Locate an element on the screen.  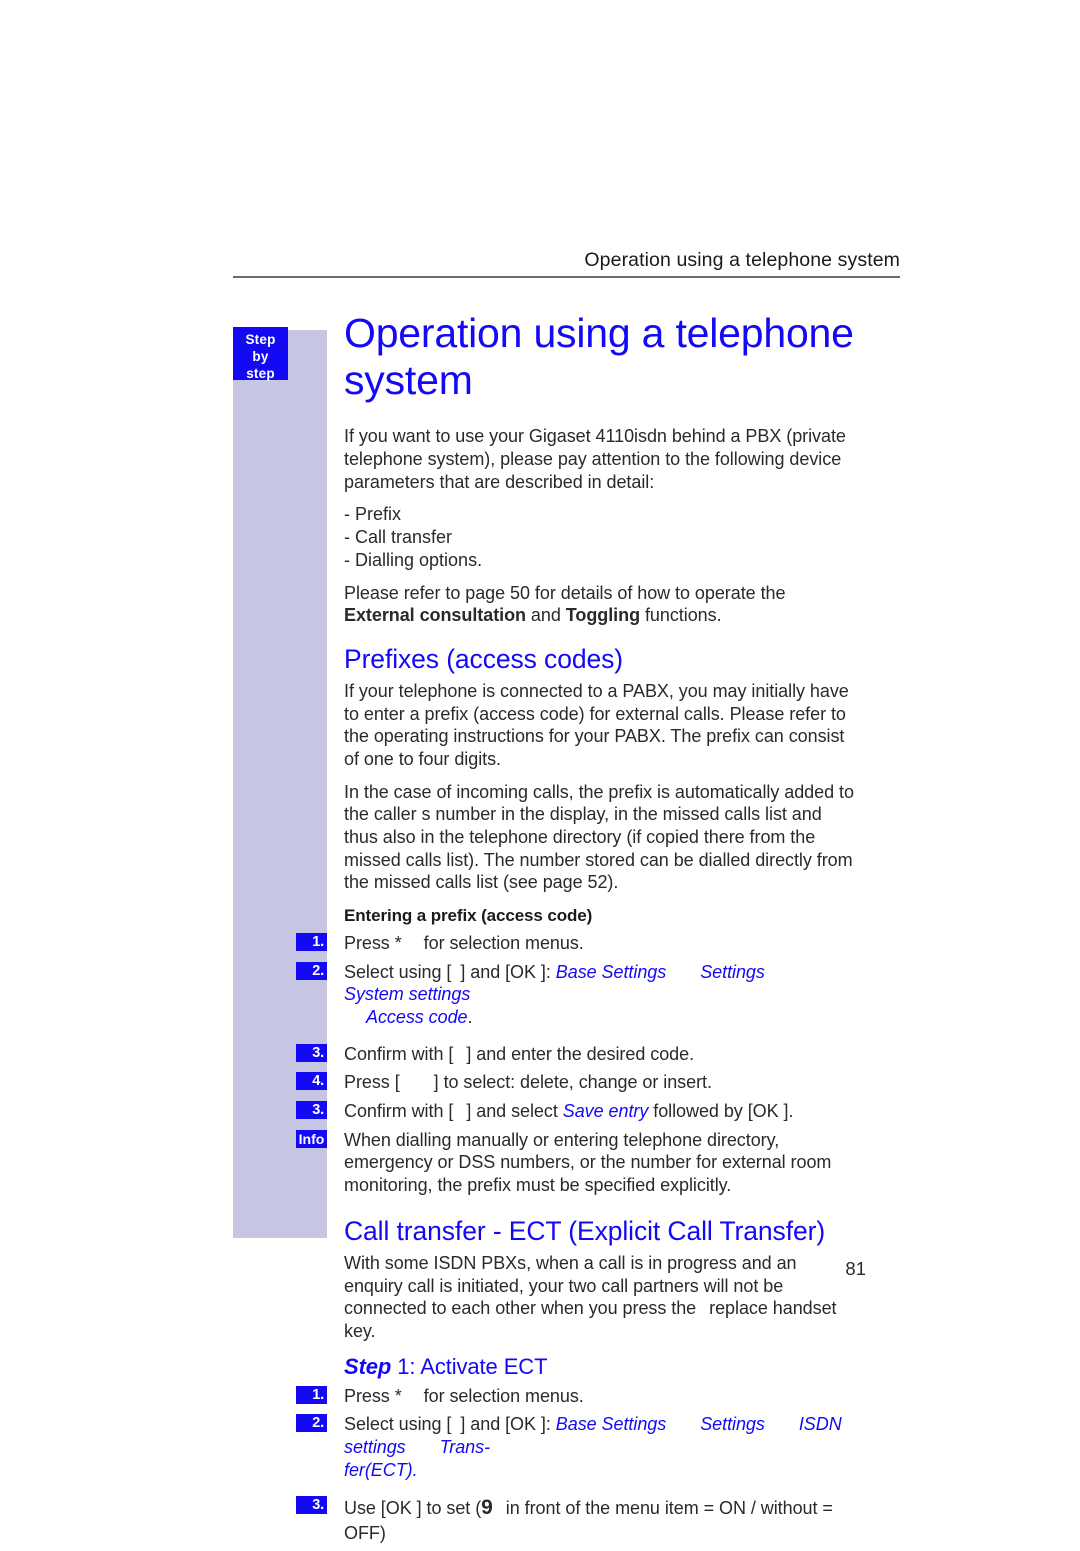
menu-path-item: Trans- is located at coordinates (465, 1447).